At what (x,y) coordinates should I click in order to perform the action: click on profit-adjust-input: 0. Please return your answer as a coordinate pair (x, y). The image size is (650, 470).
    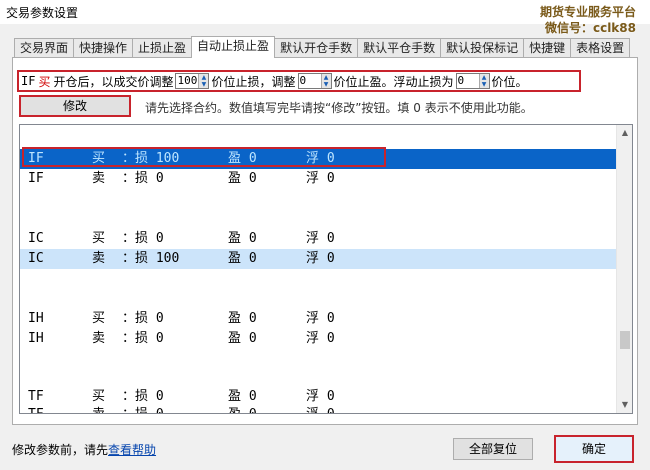
    Looking at the image, I should click on (310, 81).